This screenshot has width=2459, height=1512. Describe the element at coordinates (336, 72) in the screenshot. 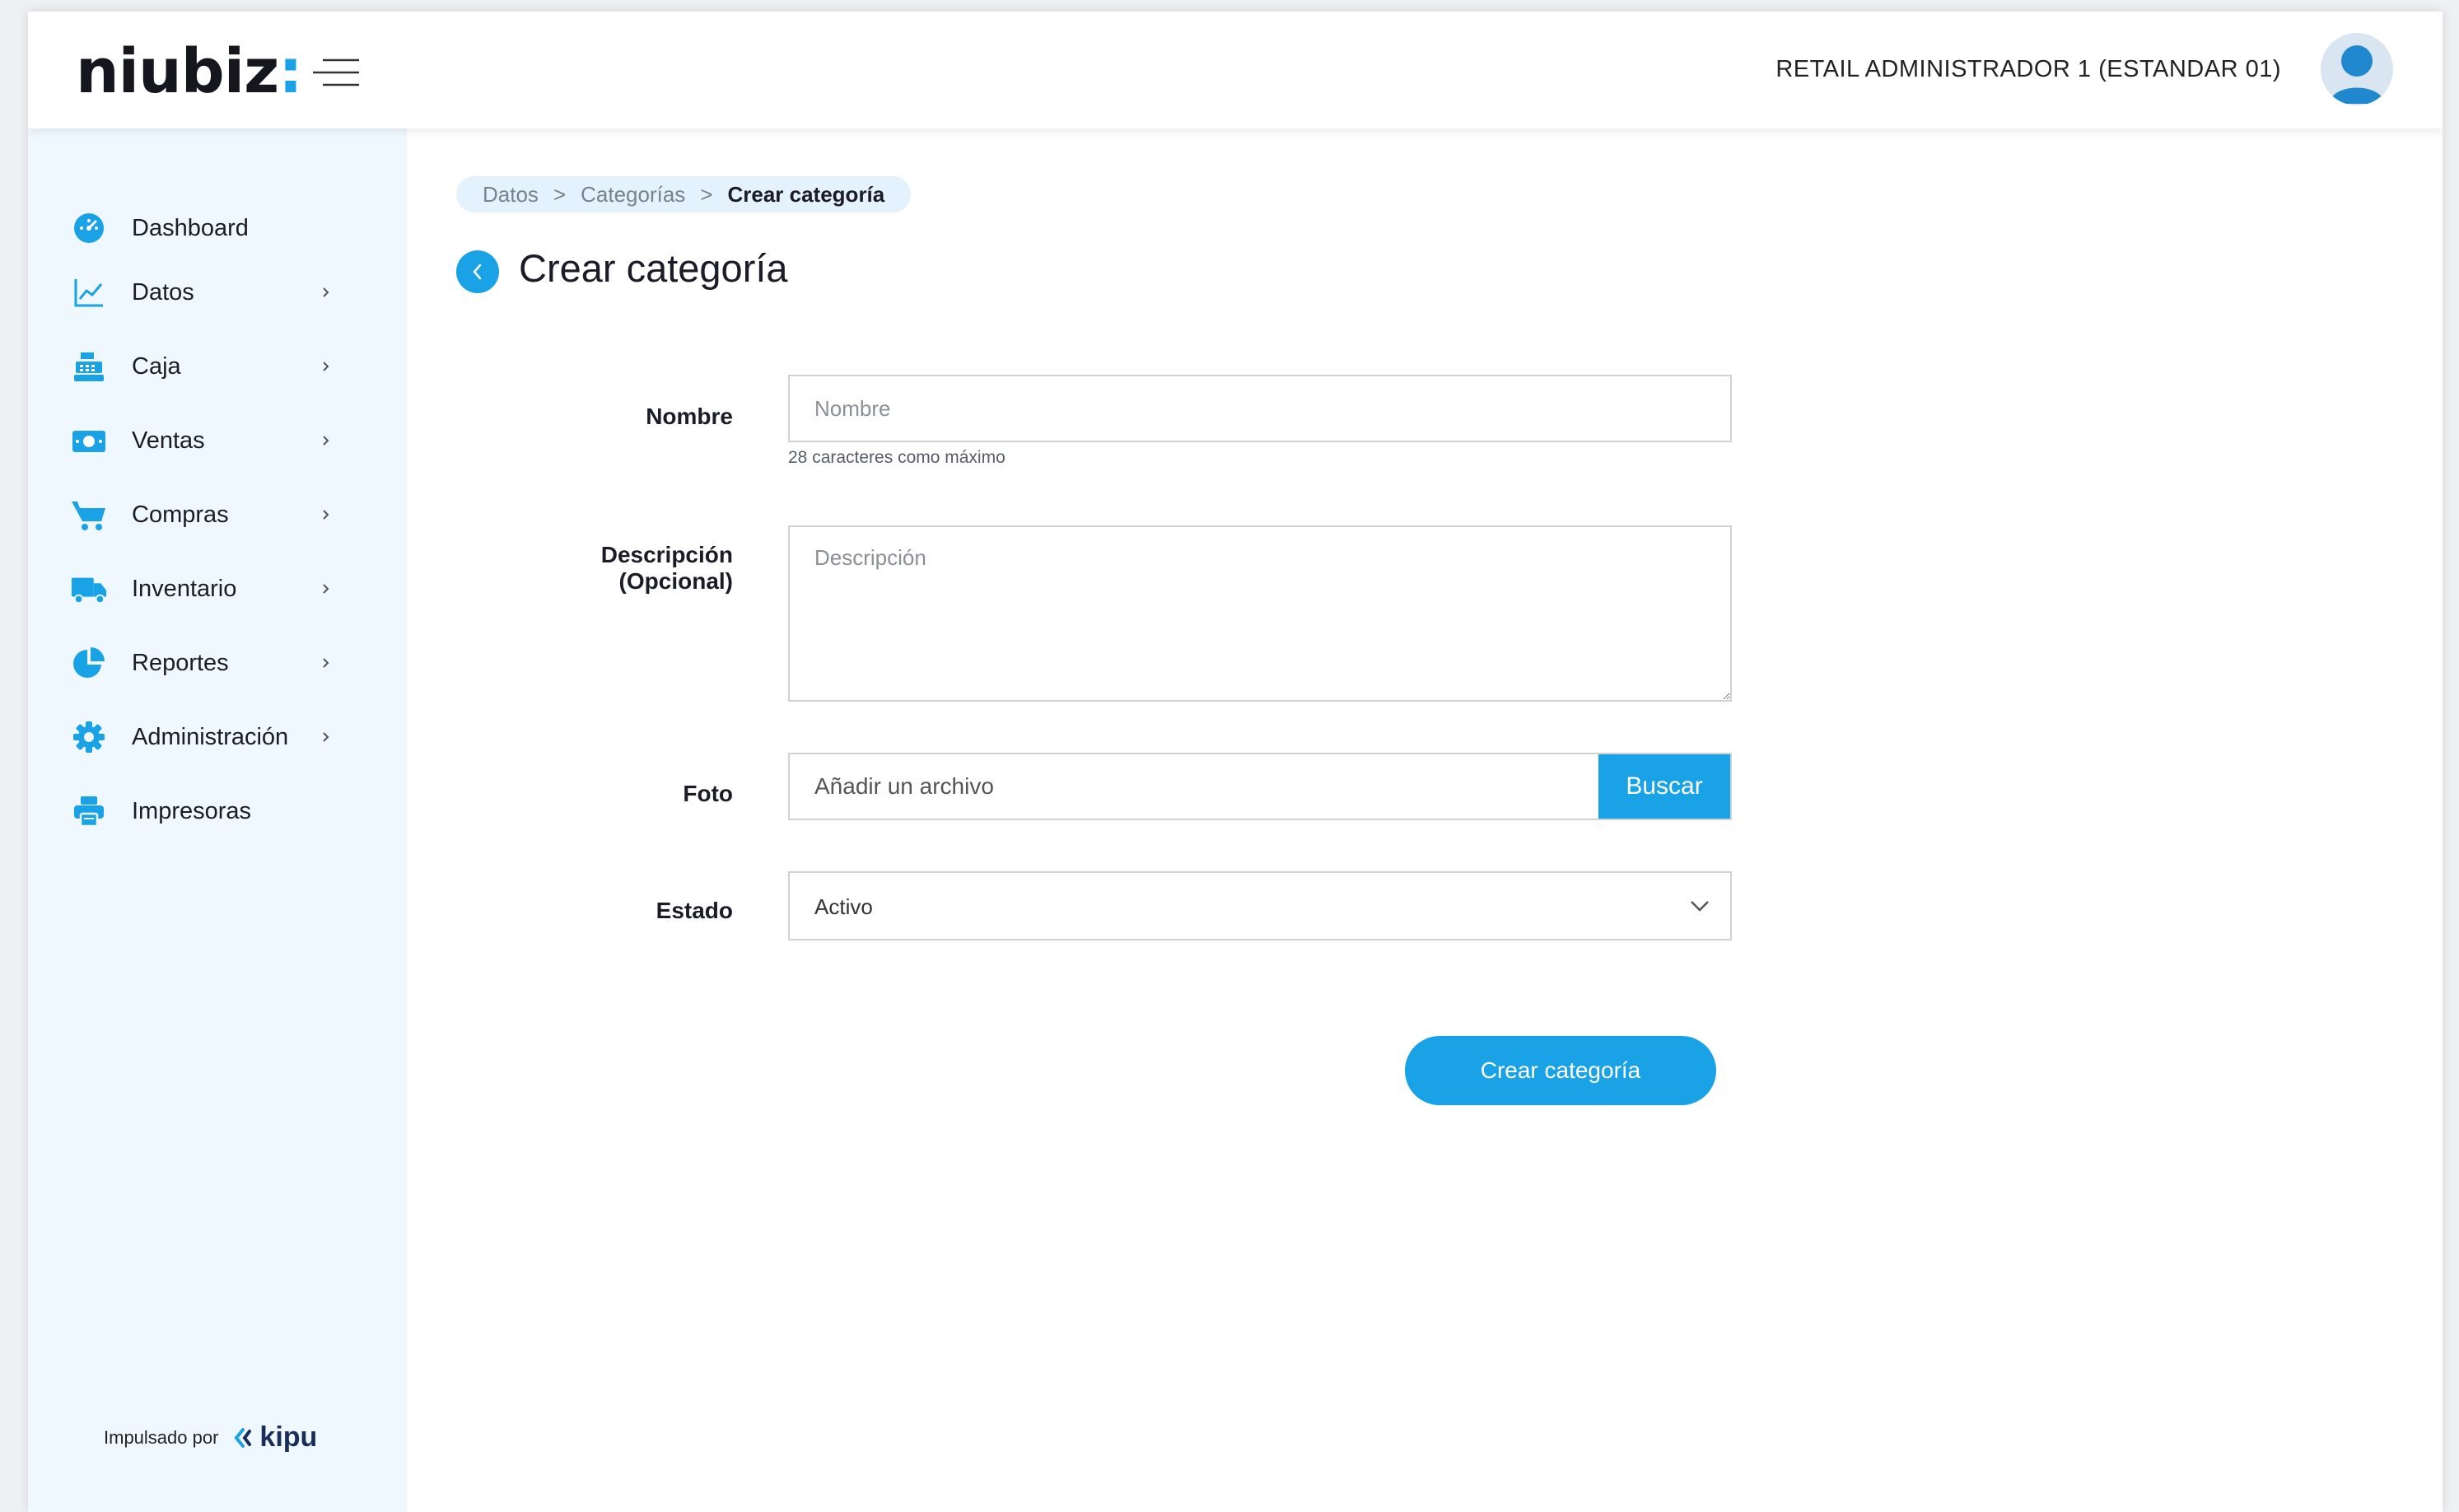

I see `menu-toggle-icon` at that location.